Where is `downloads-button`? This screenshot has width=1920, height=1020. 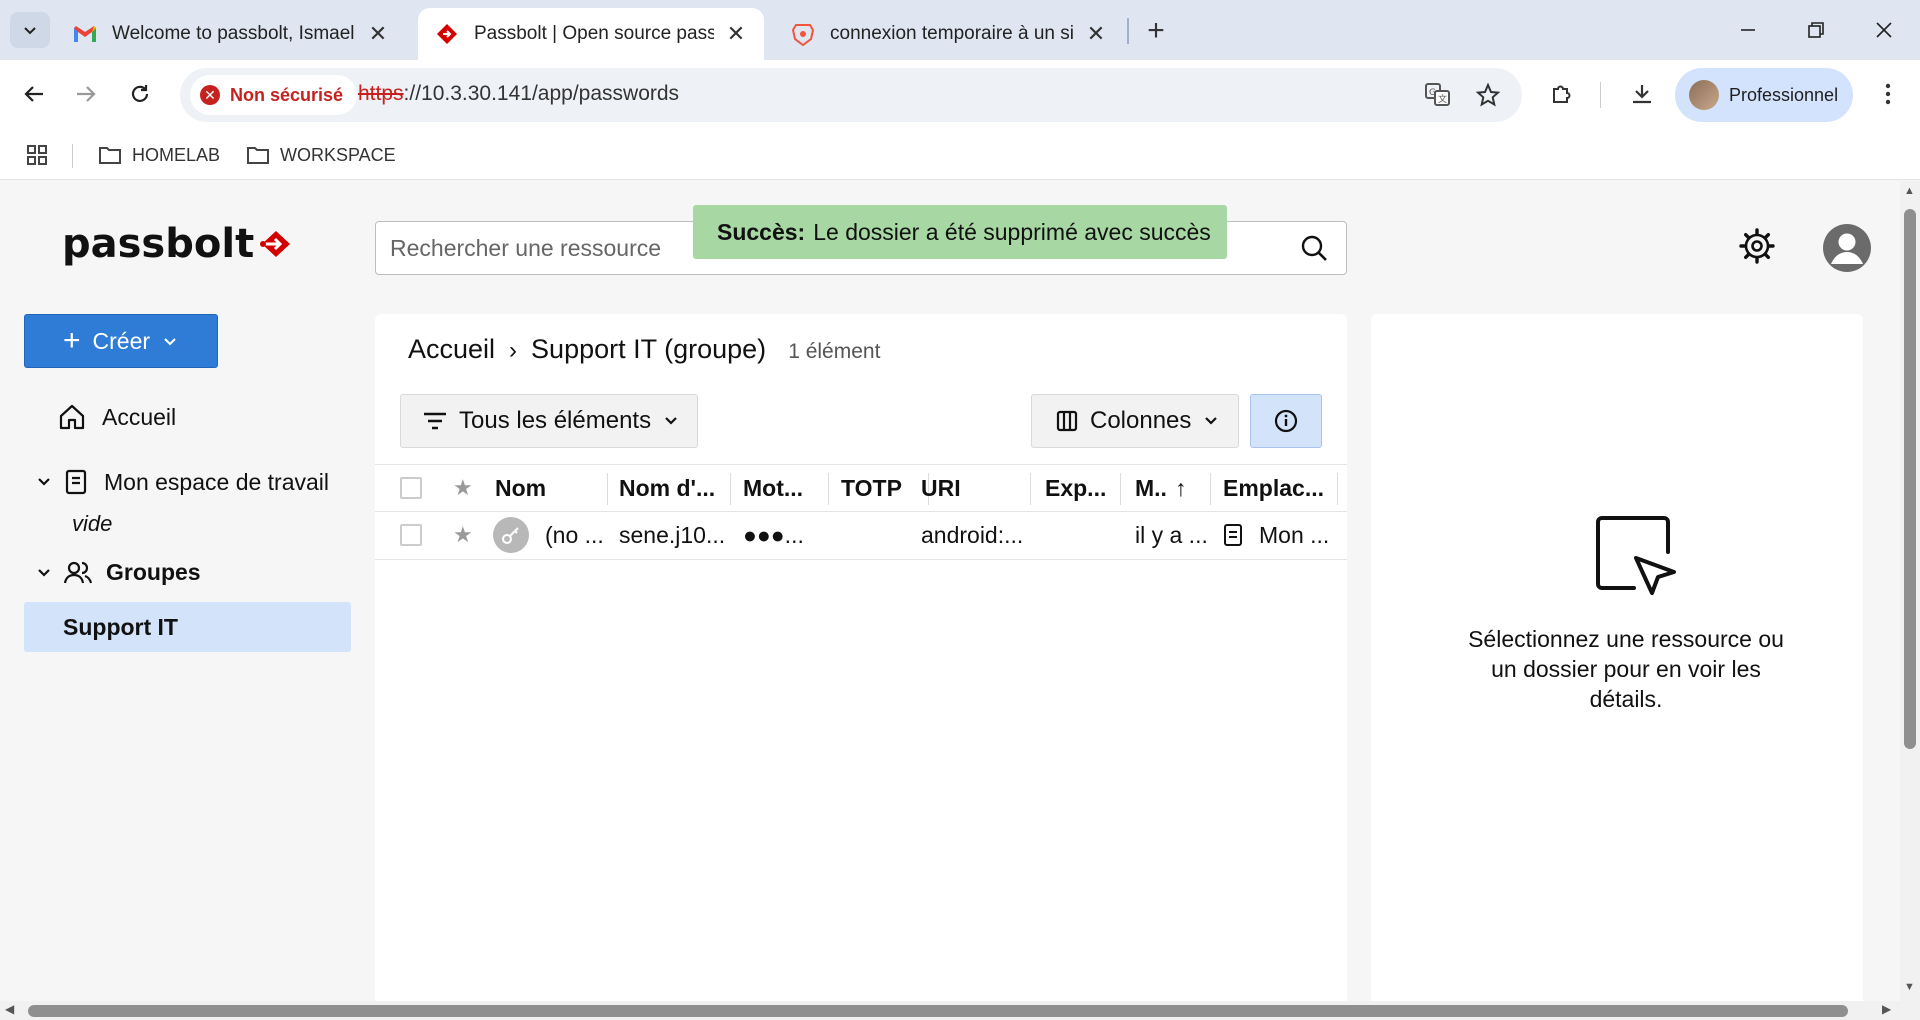 downloads-button is located at coordinates (1642, 94).